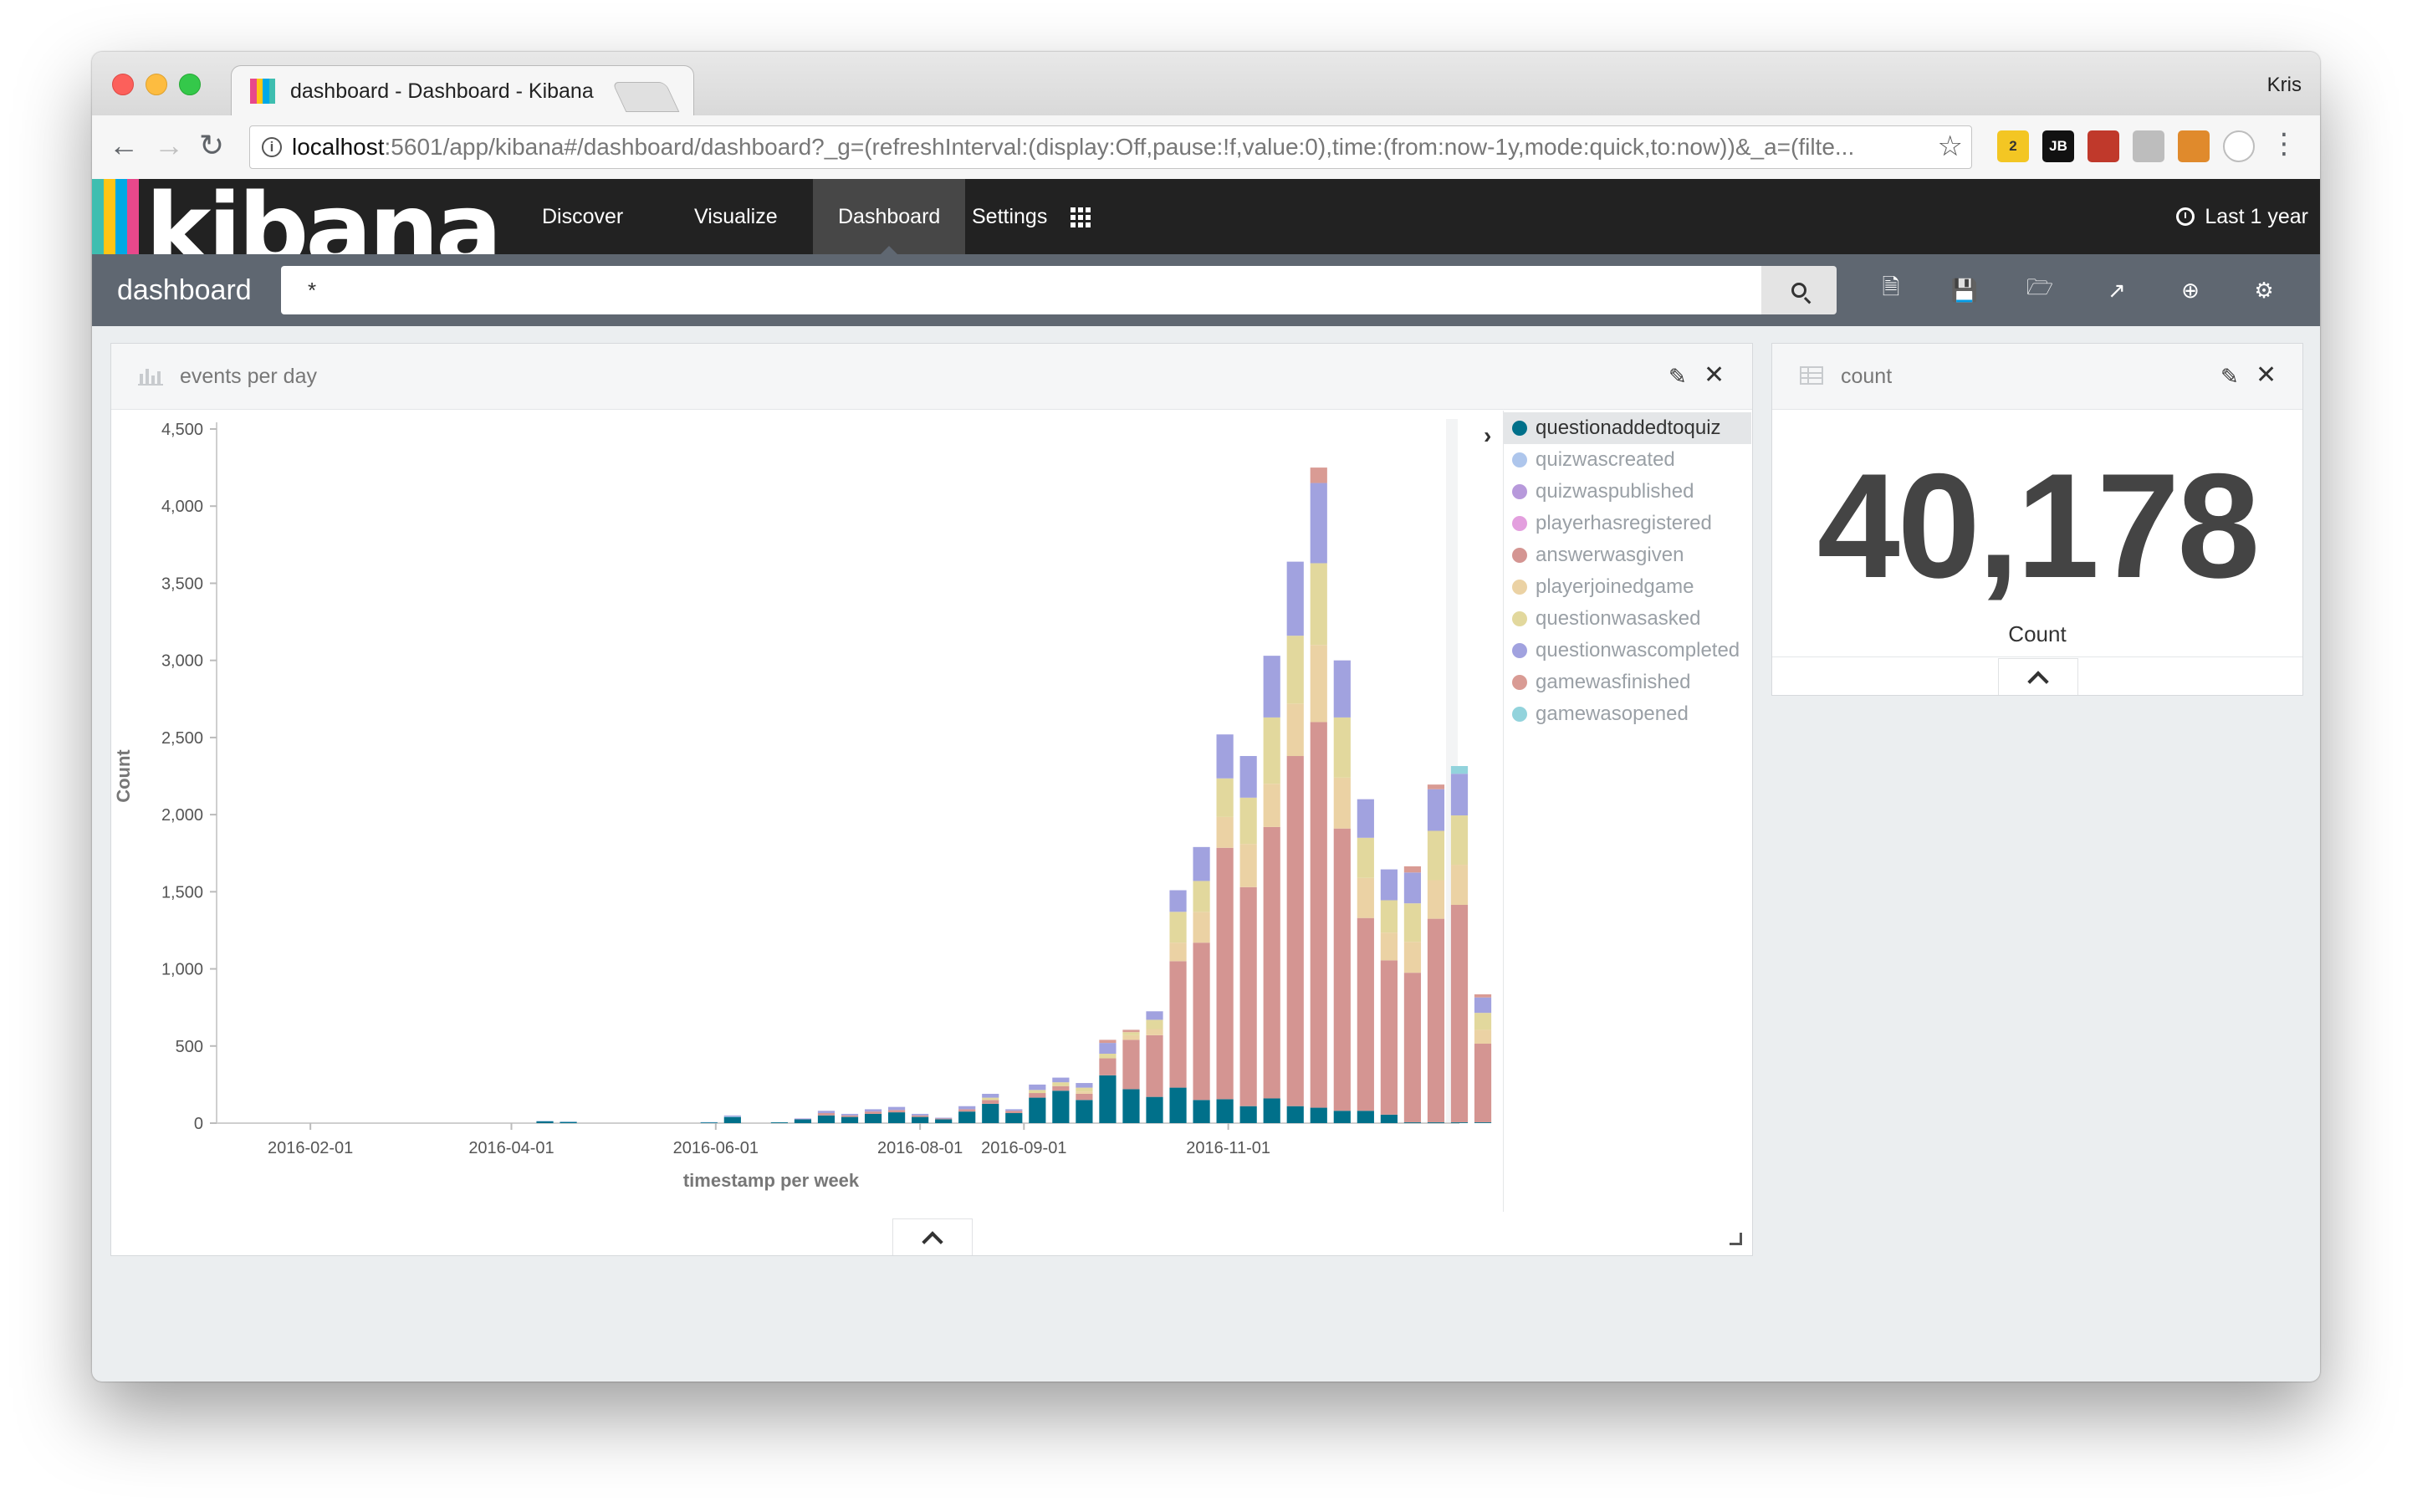 The width and height of the screenshot is (2412, 1512). I want to click on legend-item-gamewasopened: gamewasopened, so click(1633, 714).